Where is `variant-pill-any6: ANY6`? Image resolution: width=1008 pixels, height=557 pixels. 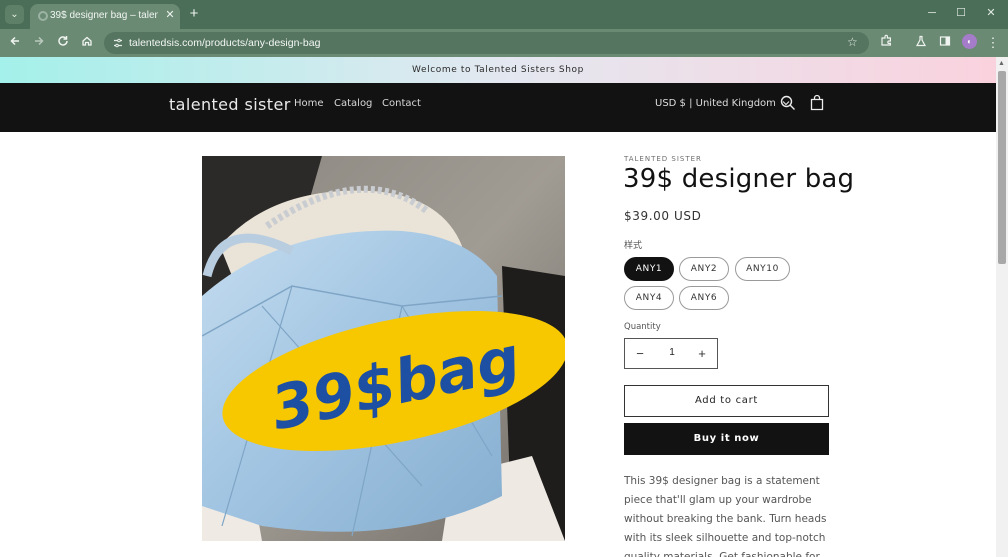
variant-pill-any6: ANY6 is located at coordinates (704, 298).